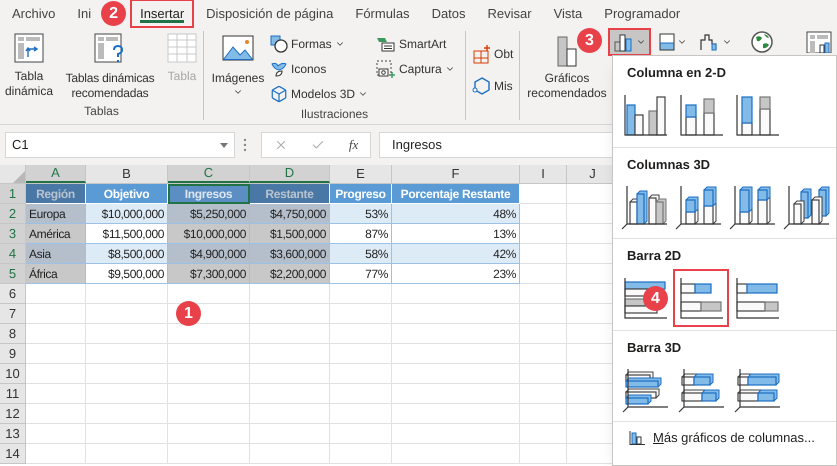  What do you see at coordinates (667, 42) in the screenshot?
I see `hierarchy-chart-icon` at bounding box center [667, 42].